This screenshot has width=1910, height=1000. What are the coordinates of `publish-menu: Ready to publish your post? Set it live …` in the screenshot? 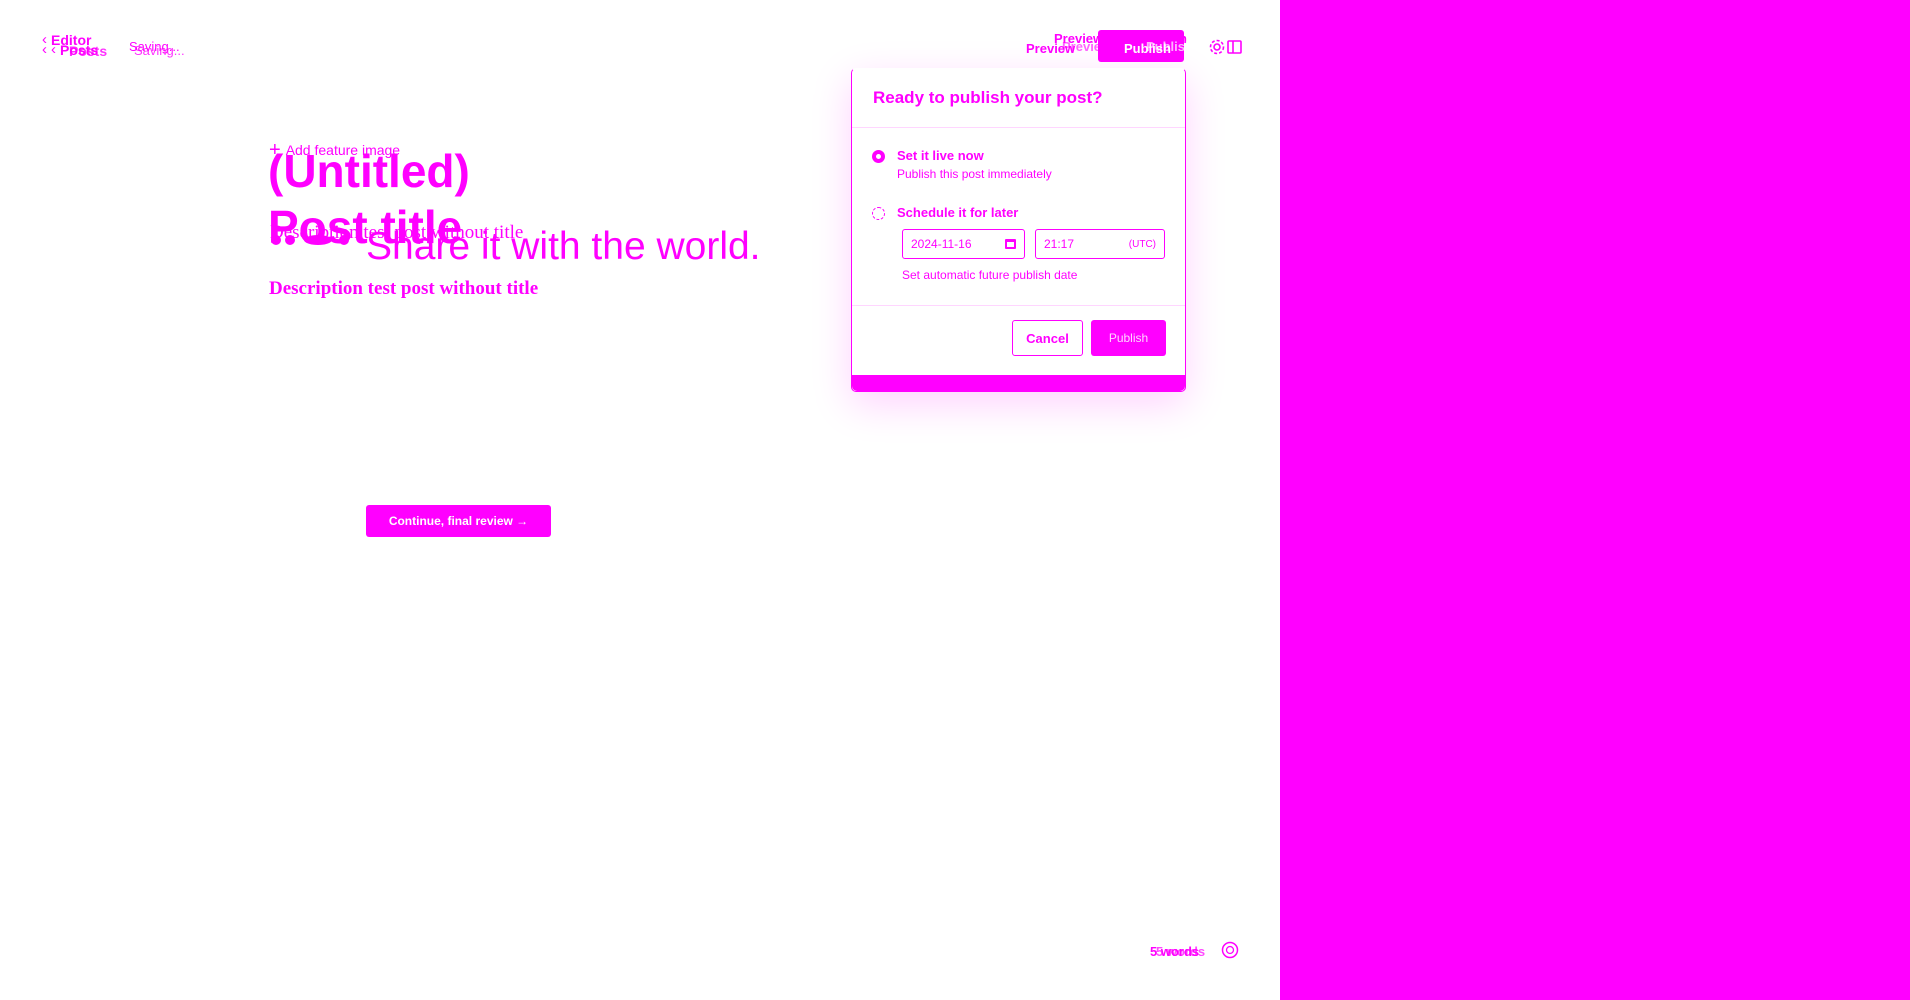 It's located at (1018, 230).